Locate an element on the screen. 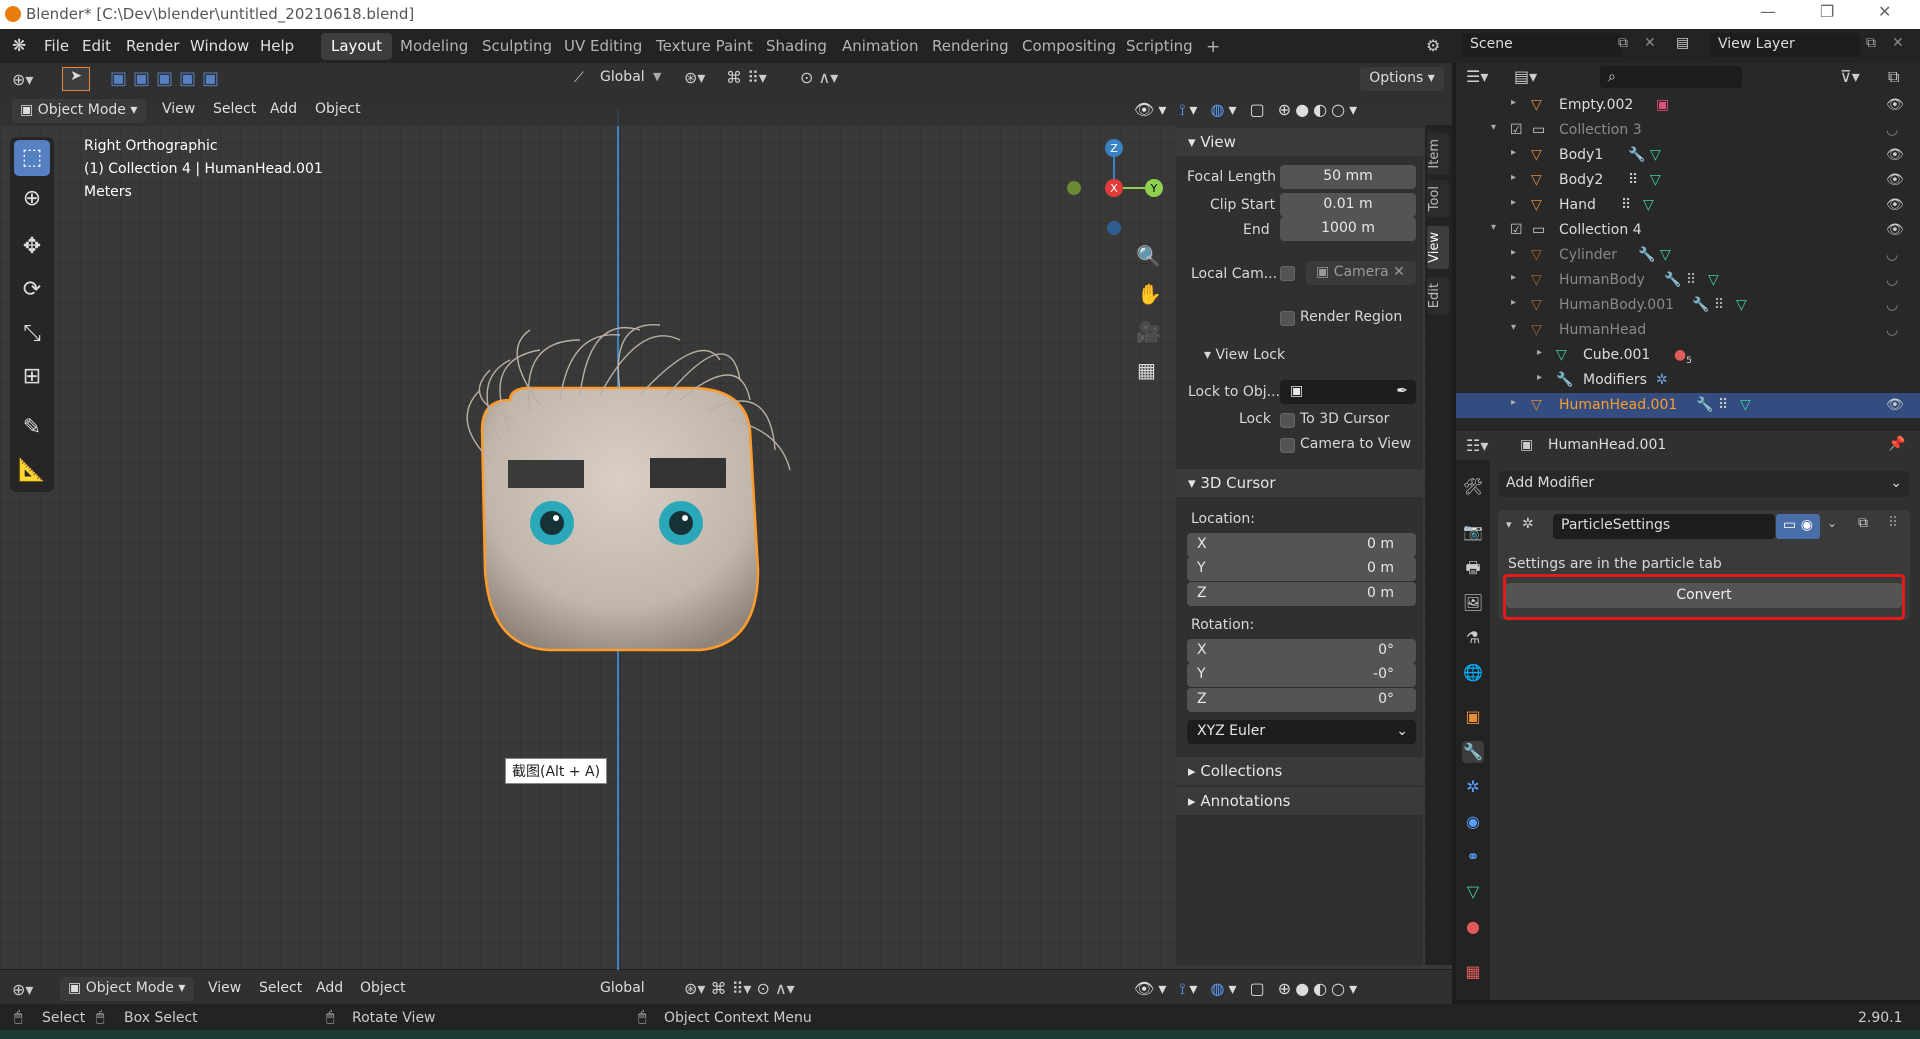  snap-icon-2: ⊛▾ ⌘ ⠿▾ ⊙ ∧▾ is located at coordinates (739, 988).